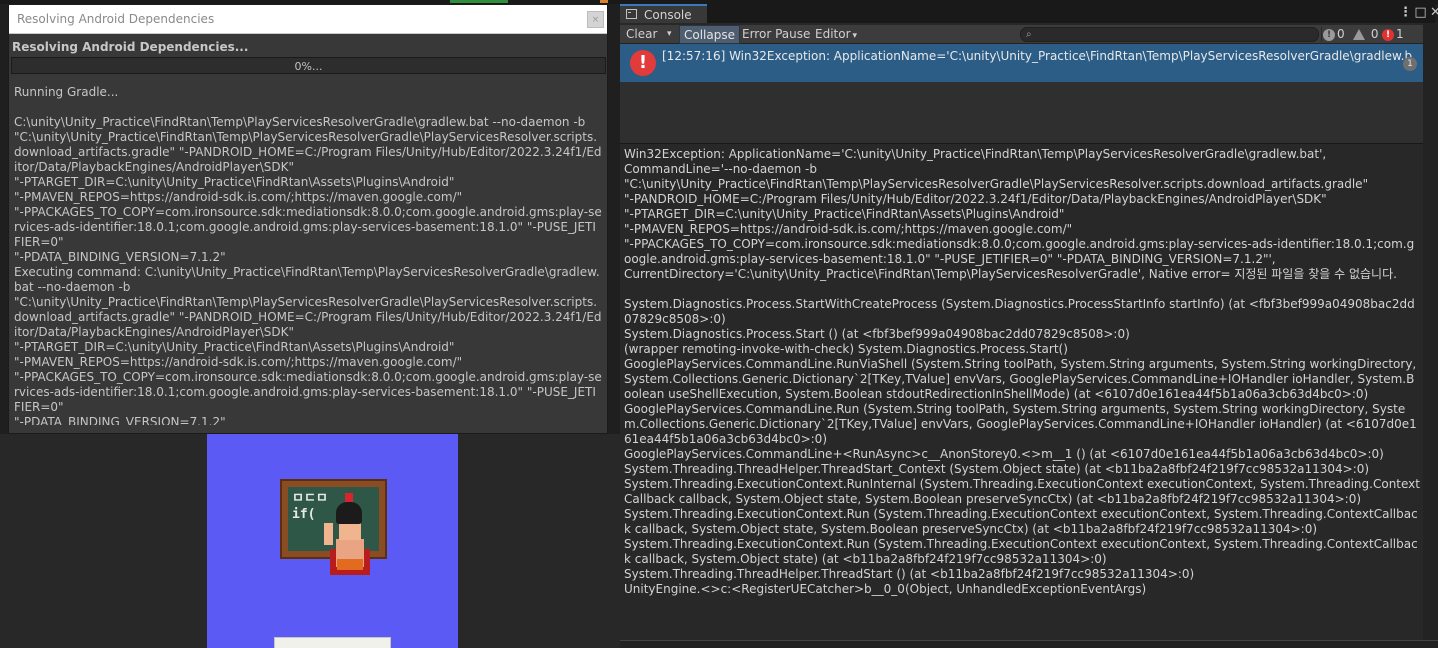 The height and width of the screenshot is (648, 1438). What do you see at coordinates (1021, 143) in the screenshot?
I see `console-splitter` at bounding box center [1021, 143].